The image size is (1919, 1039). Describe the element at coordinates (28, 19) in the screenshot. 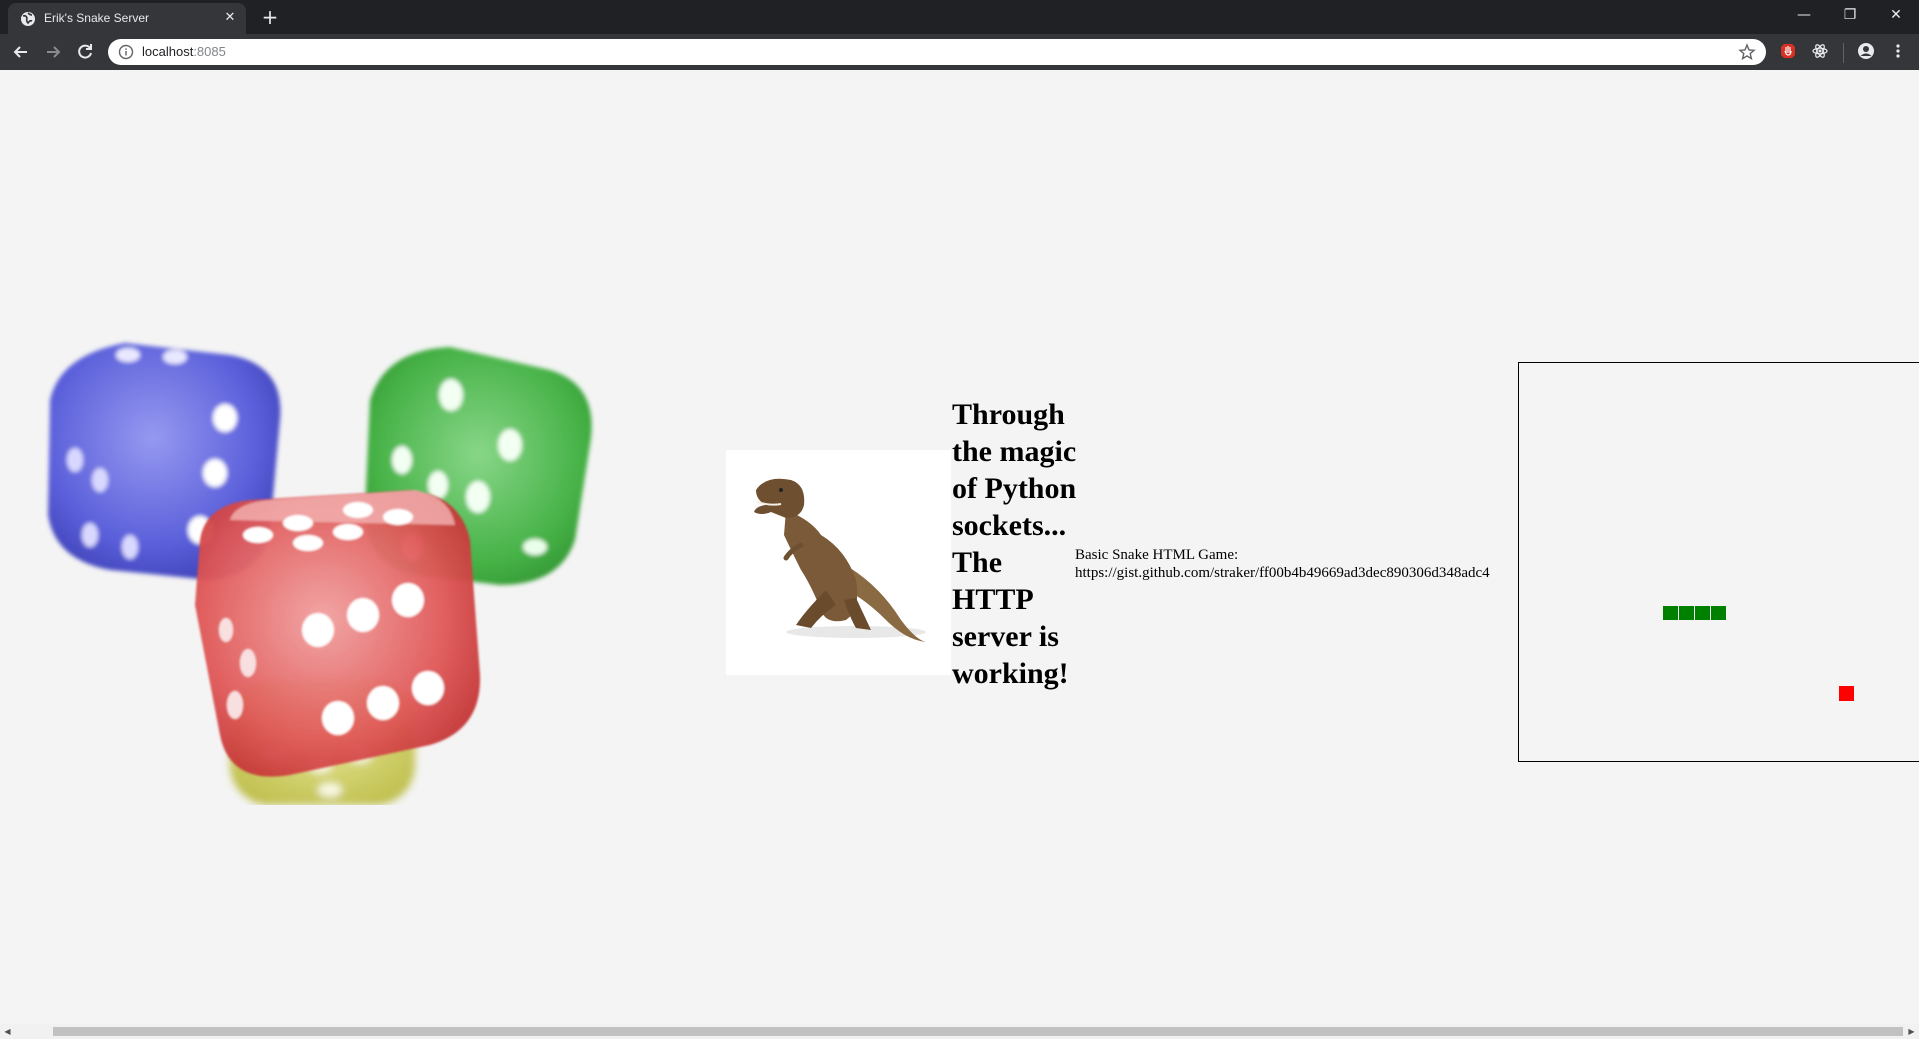

I see `globe-icon` at that location.